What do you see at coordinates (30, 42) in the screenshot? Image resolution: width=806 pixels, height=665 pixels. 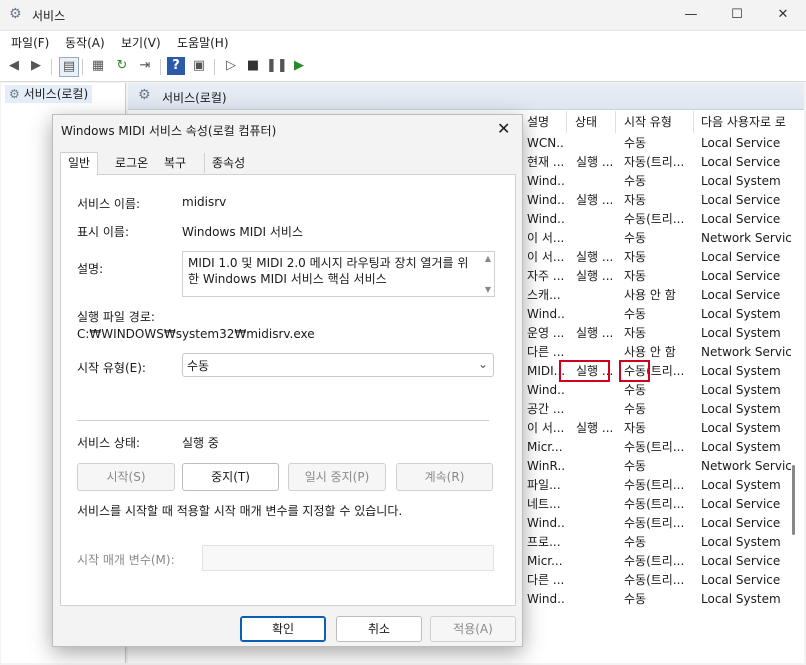 I see `menu-file: 파일(F)` at bounding box center [30, 42].